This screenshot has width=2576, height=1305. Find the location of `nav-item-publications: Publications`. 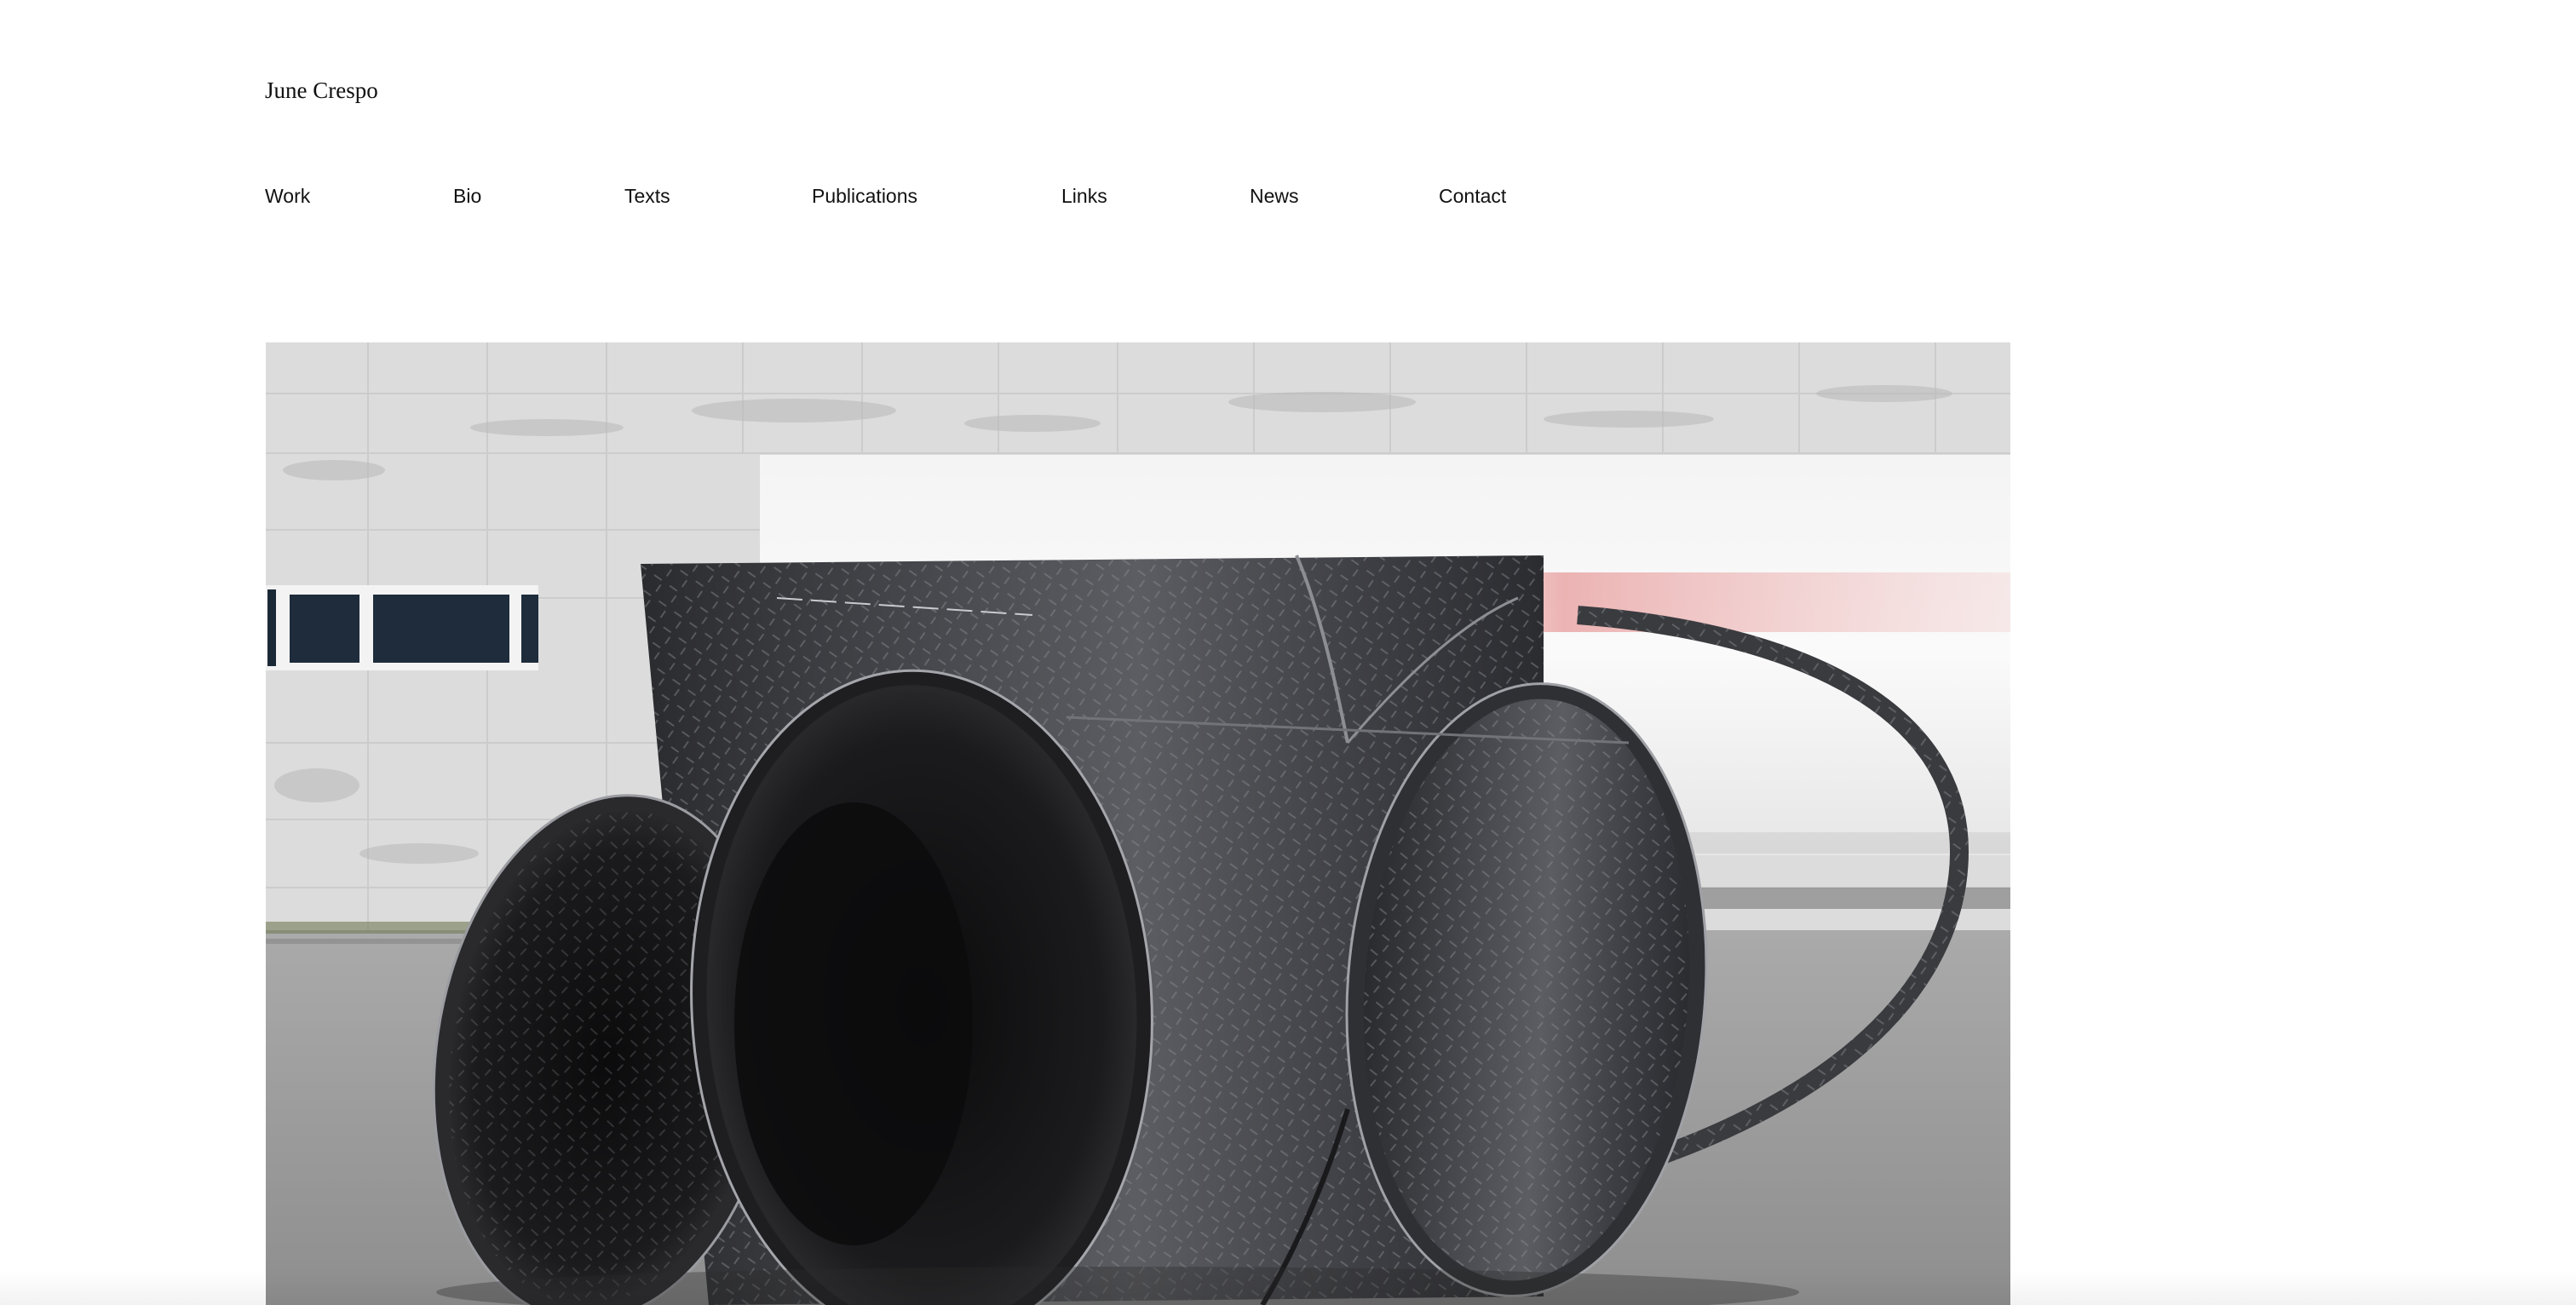

nav-item-publications: Publications is located at coordinates (865, 196).